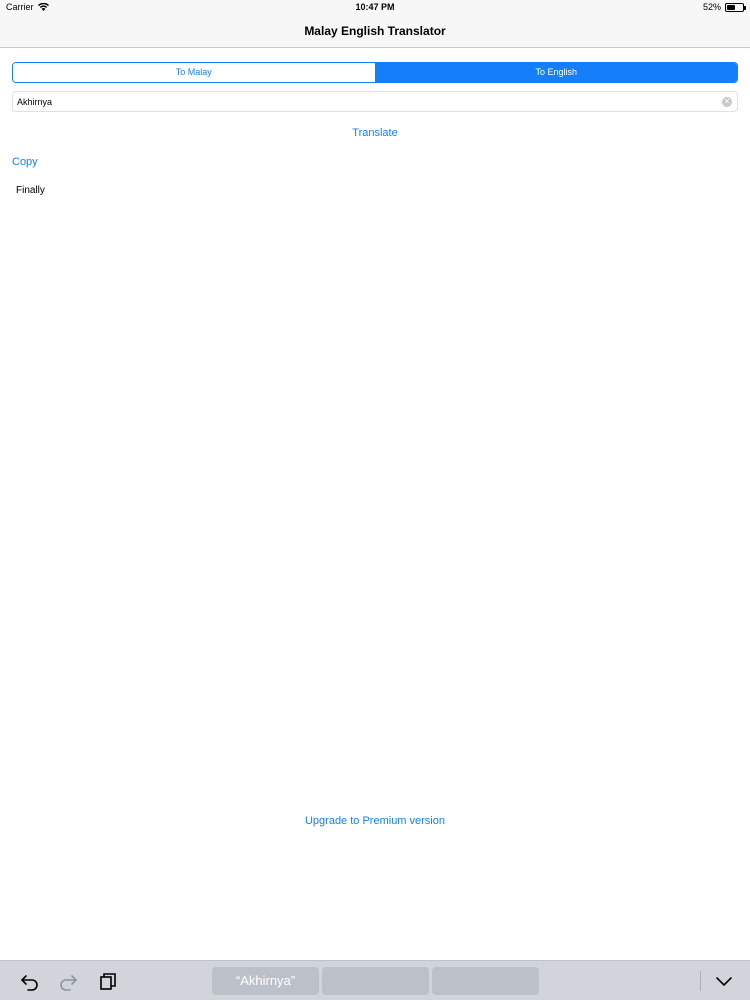 This screenshot has width=750, height=1000. Describe the element at coordinates (727, 102) in the screenshot. I see `clear-icon: ✕` at that location.